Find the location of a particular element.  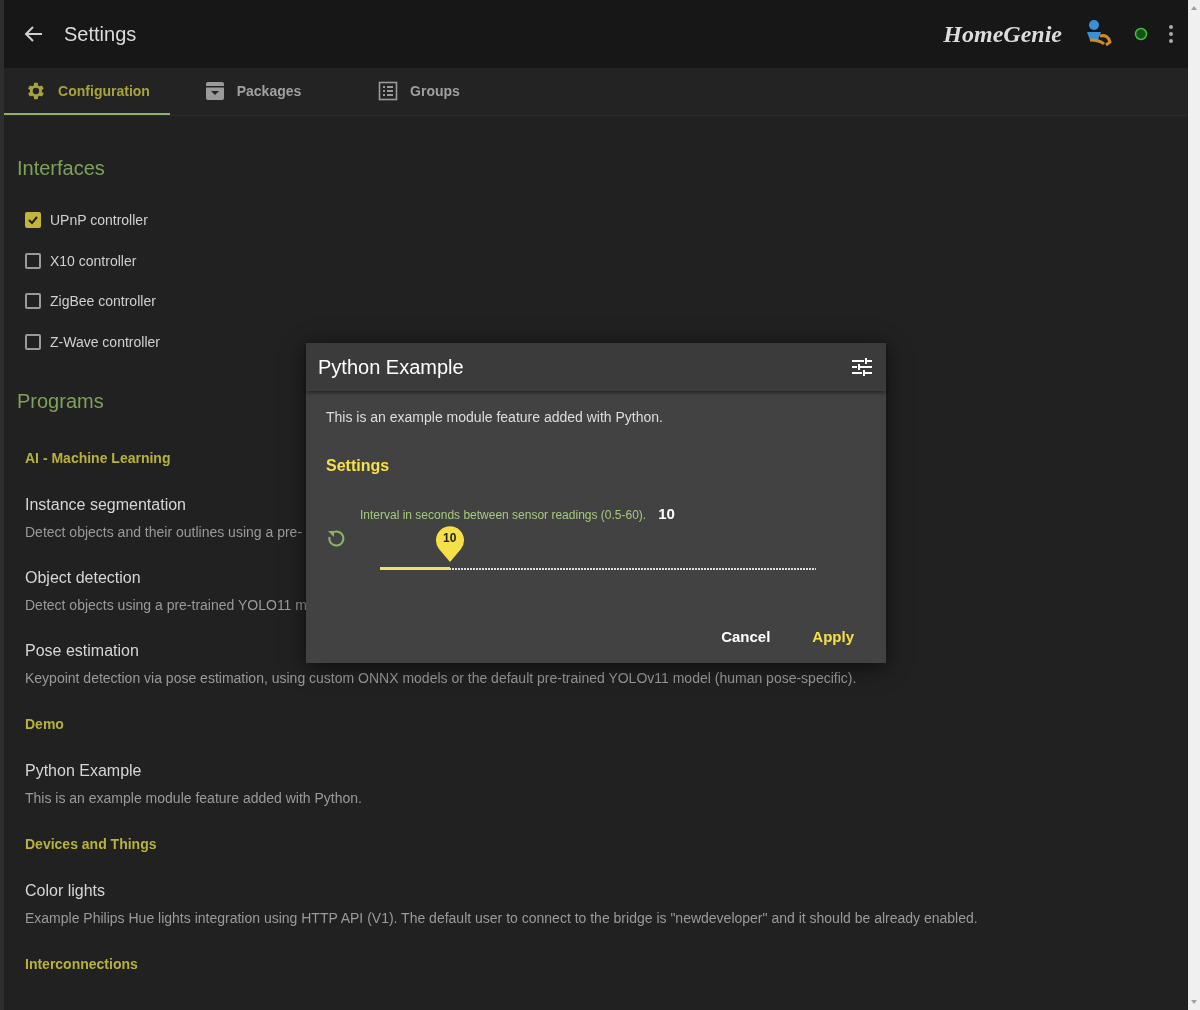

tab: Packages is located at coordinates (253, 91).